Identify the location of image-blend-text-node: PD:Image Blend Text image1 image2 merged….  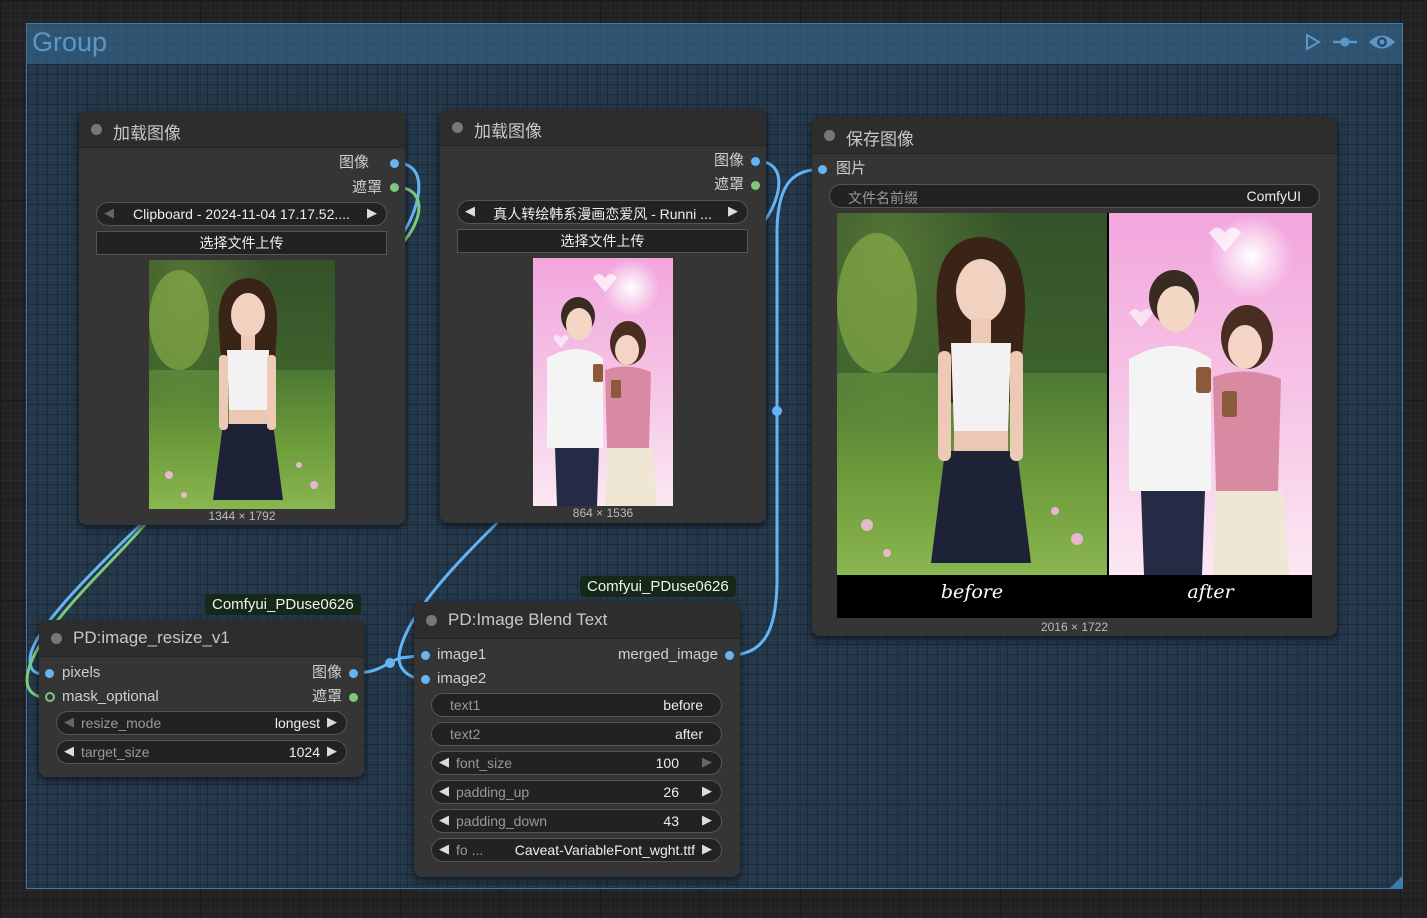
(577, 739).